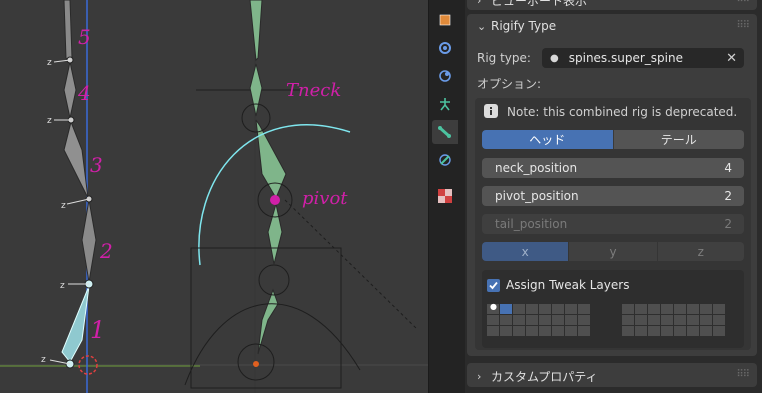  I want to click on bone-icon, so click(444, 132).